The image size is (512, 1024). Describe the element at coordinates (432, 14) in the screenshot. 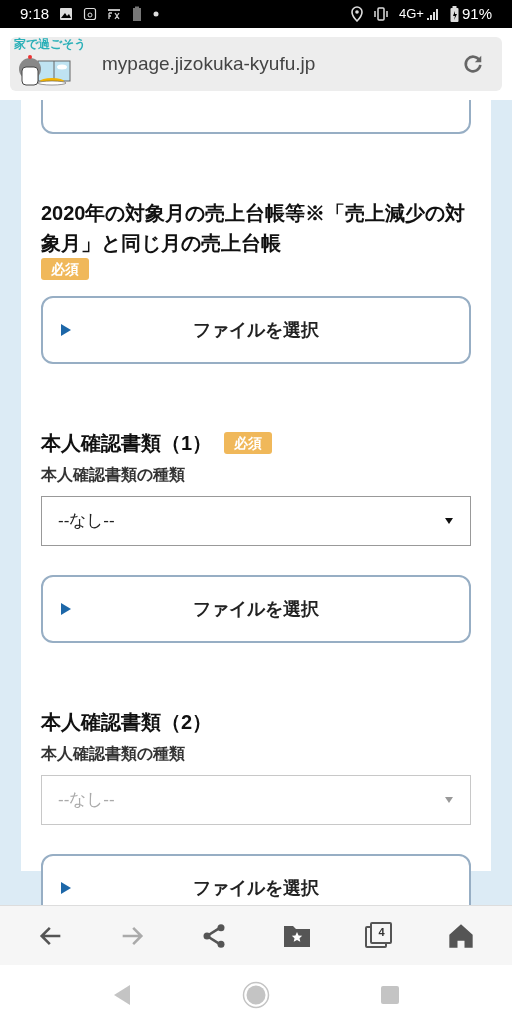

I see `signal-icon` at that location.